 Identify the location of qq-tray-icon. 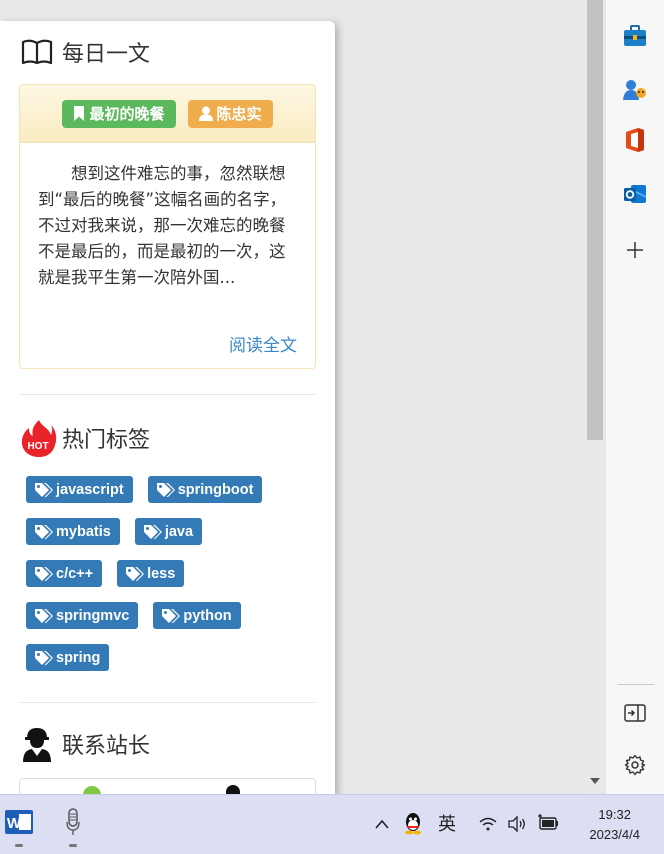
(413, 823).